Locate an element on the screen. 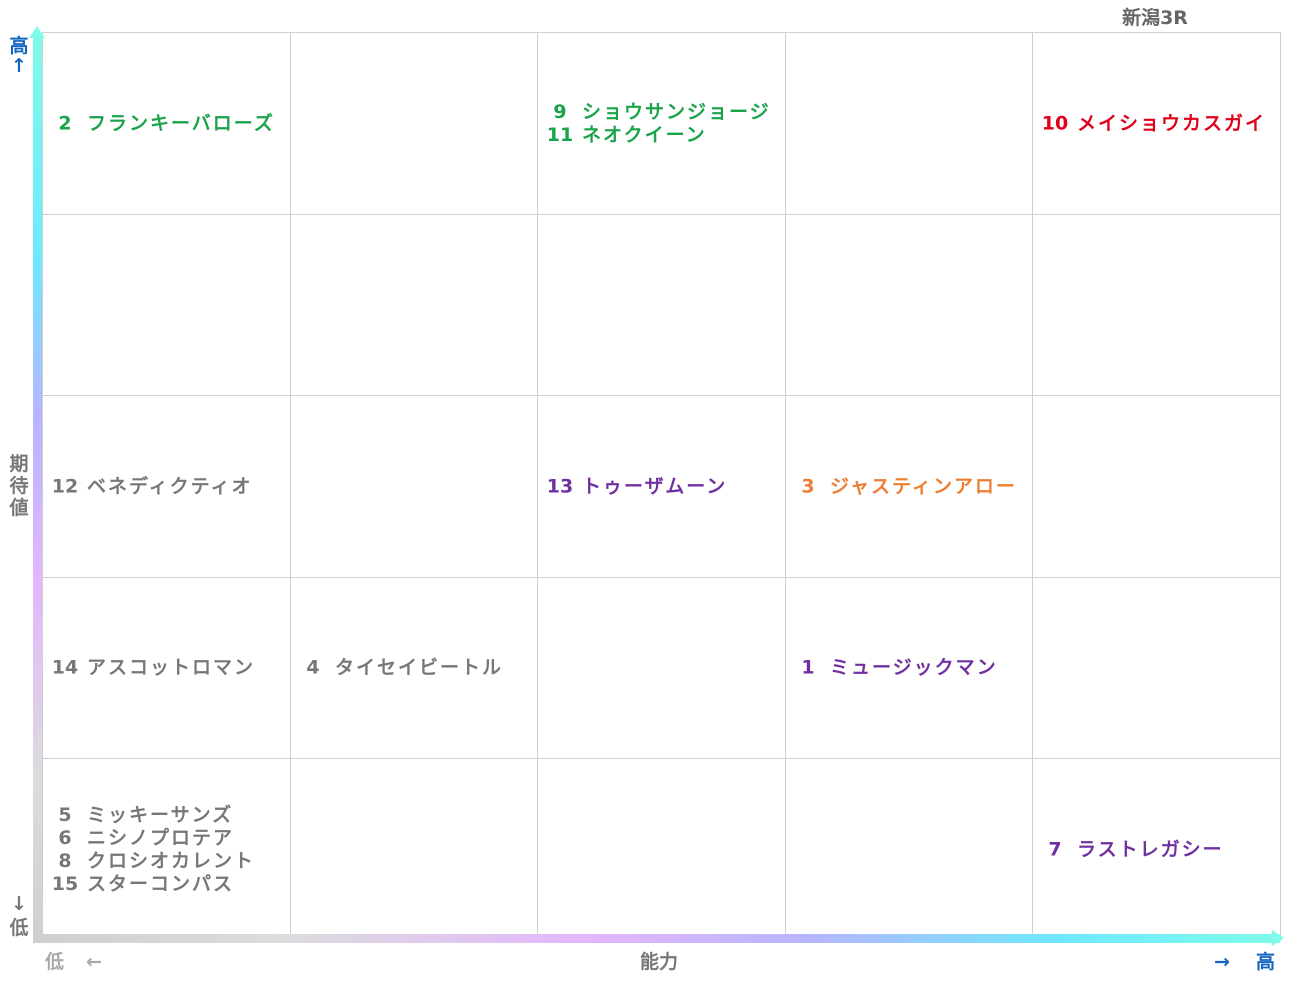 The image size is (1291, 983). cell-entries: 2 フランキーバローズ is located at coordinates (166, 123).